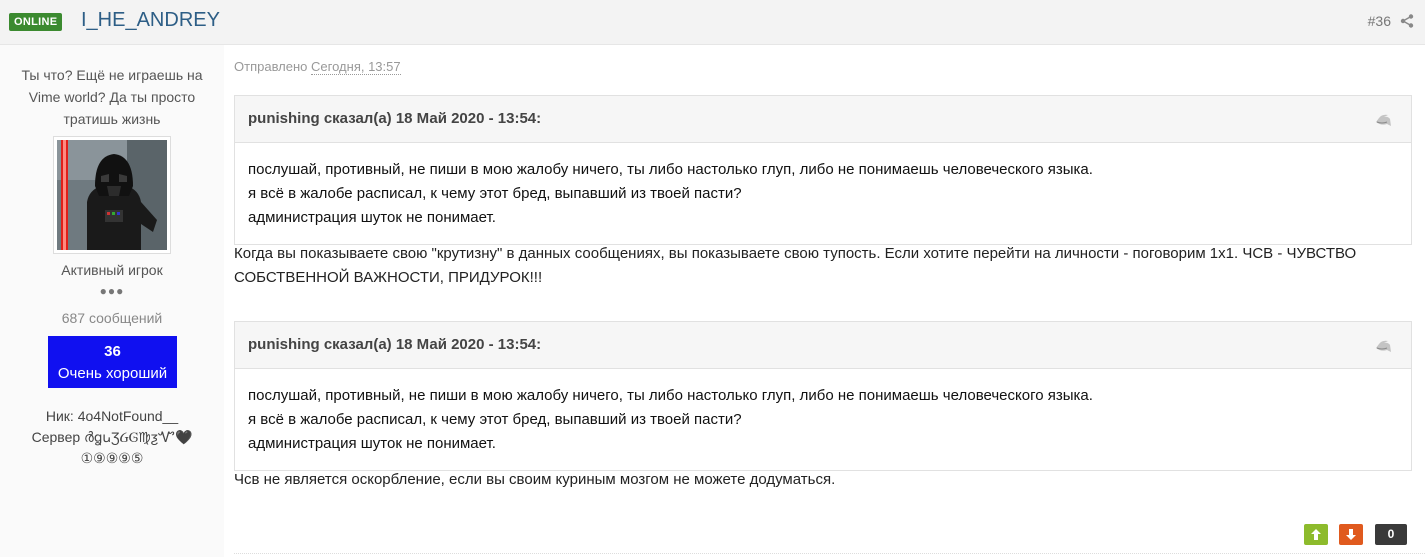 The width and height of the screenshot is (1425, 557). I want to click on post-divider, so click(829, 553).